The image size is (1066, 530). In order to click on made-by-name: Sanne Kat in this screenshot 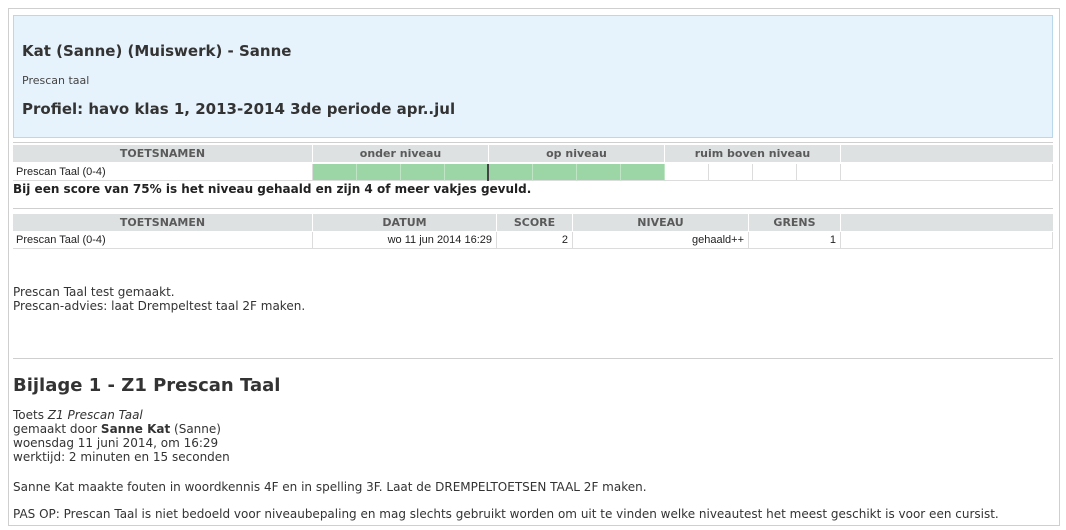, I will do `click(135, 429)`.